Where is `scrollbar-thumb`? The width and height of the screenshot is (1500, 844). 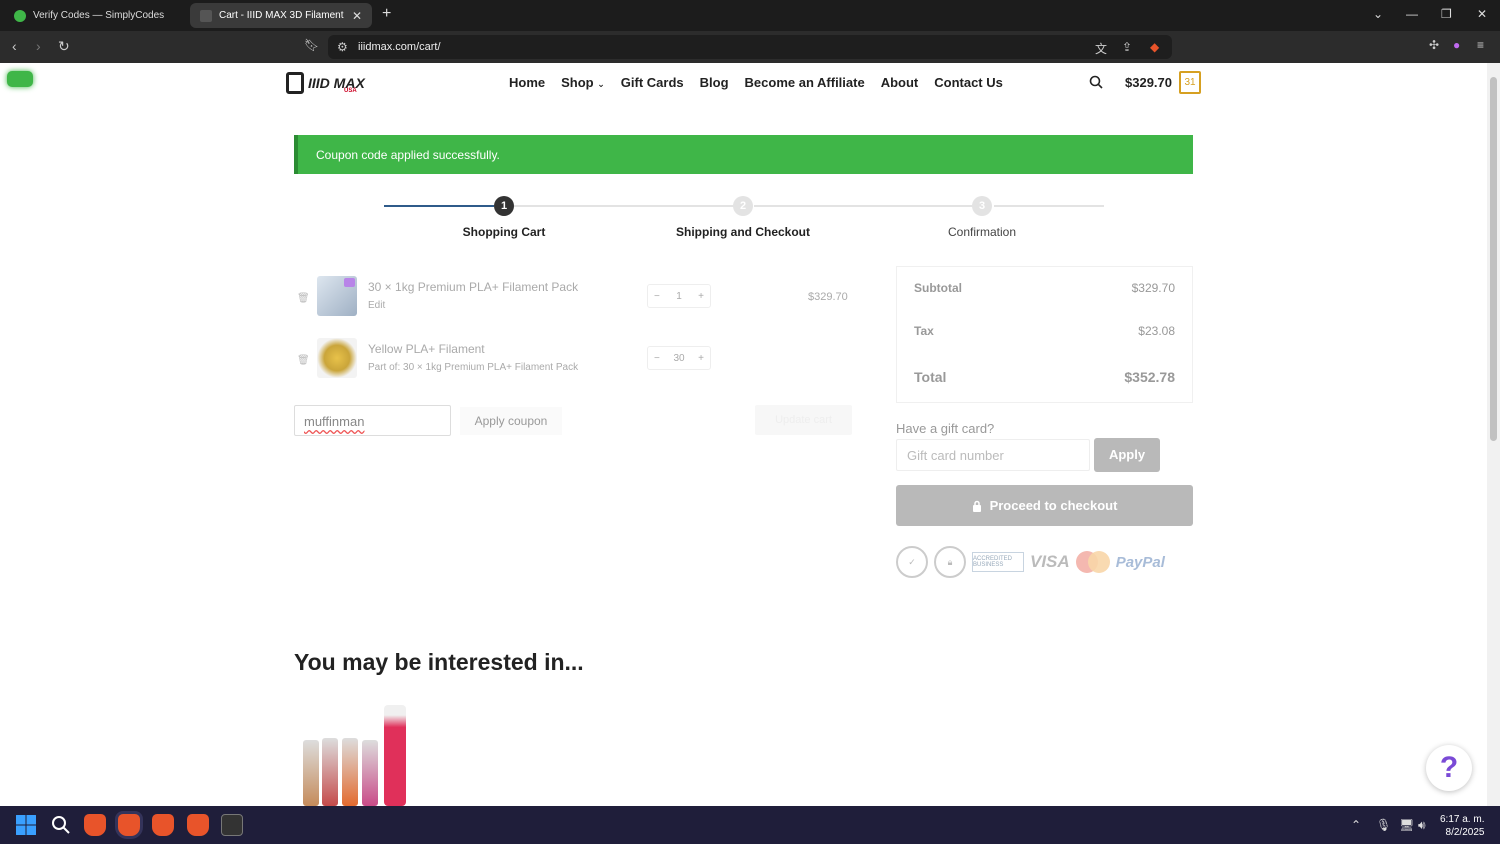 scrollbar-thumb is located at coordinates (1493, 259).